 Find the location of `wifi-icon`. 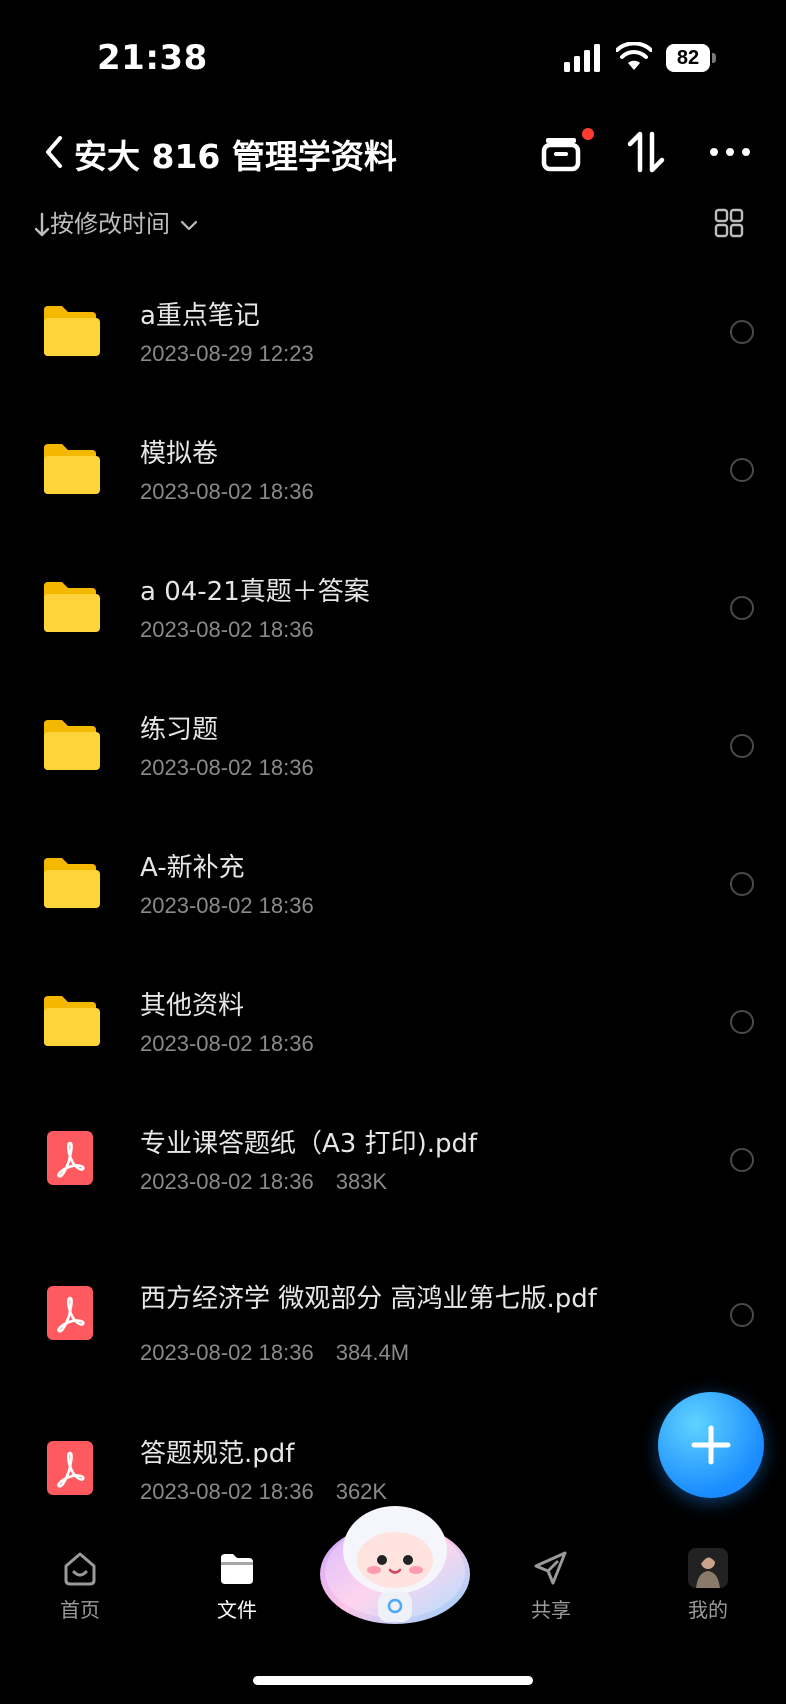

wifi-icon is located at coordinates (634, 56).